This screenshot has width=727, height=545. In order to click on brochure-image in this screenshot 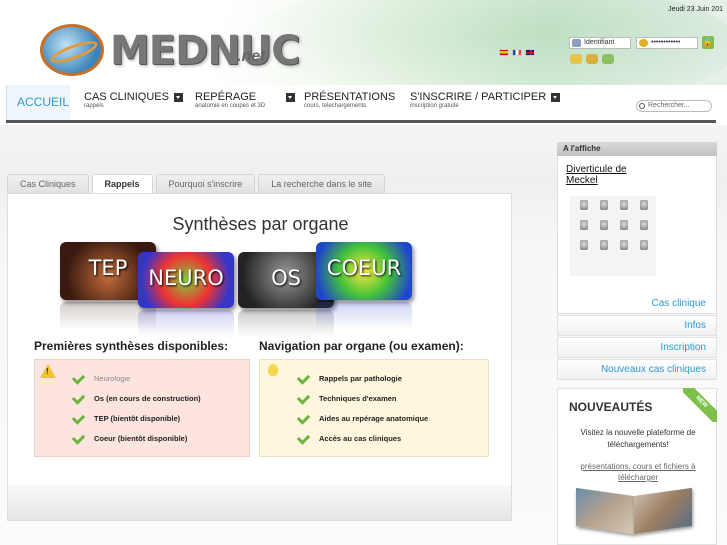, I will do `click(636, 510)`.